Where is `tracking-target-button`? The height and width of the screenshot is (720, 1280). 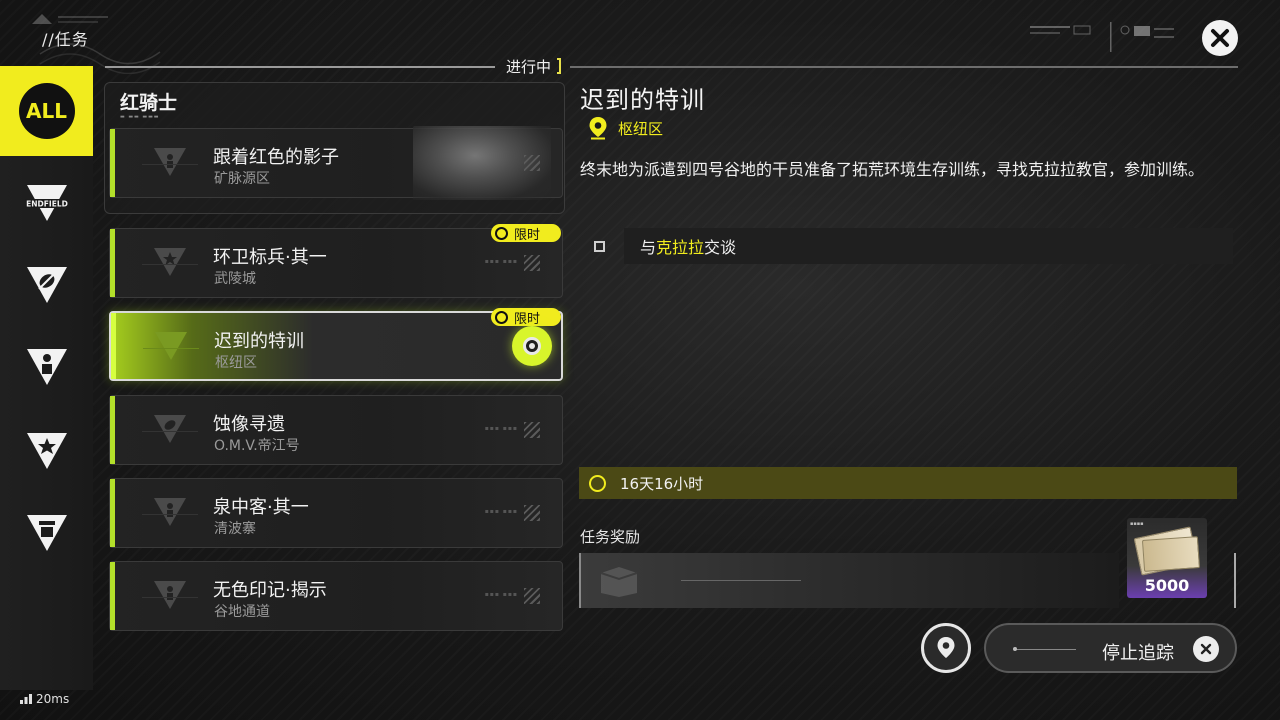 tracking-target-button is located at coordinates (532, 346).